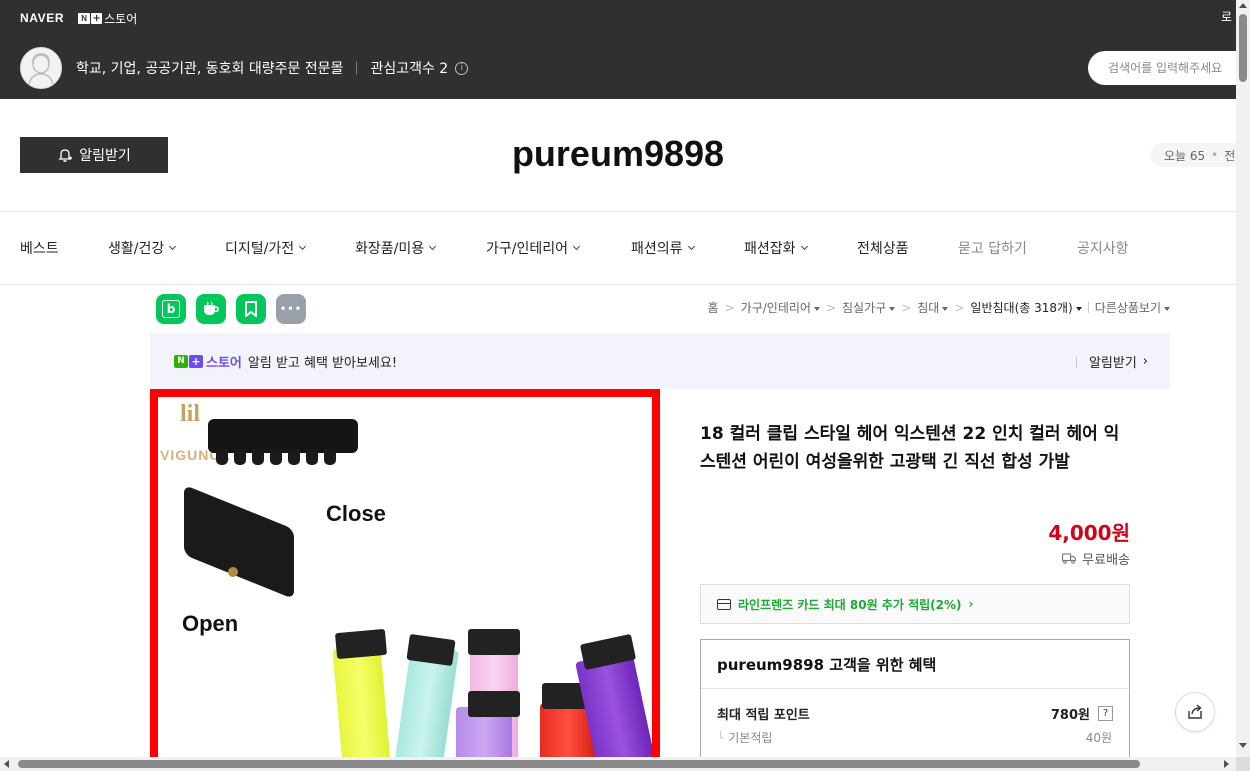 This screenshot has width=1250, height=771. I want to click on store-avatar, so click(41, 68).